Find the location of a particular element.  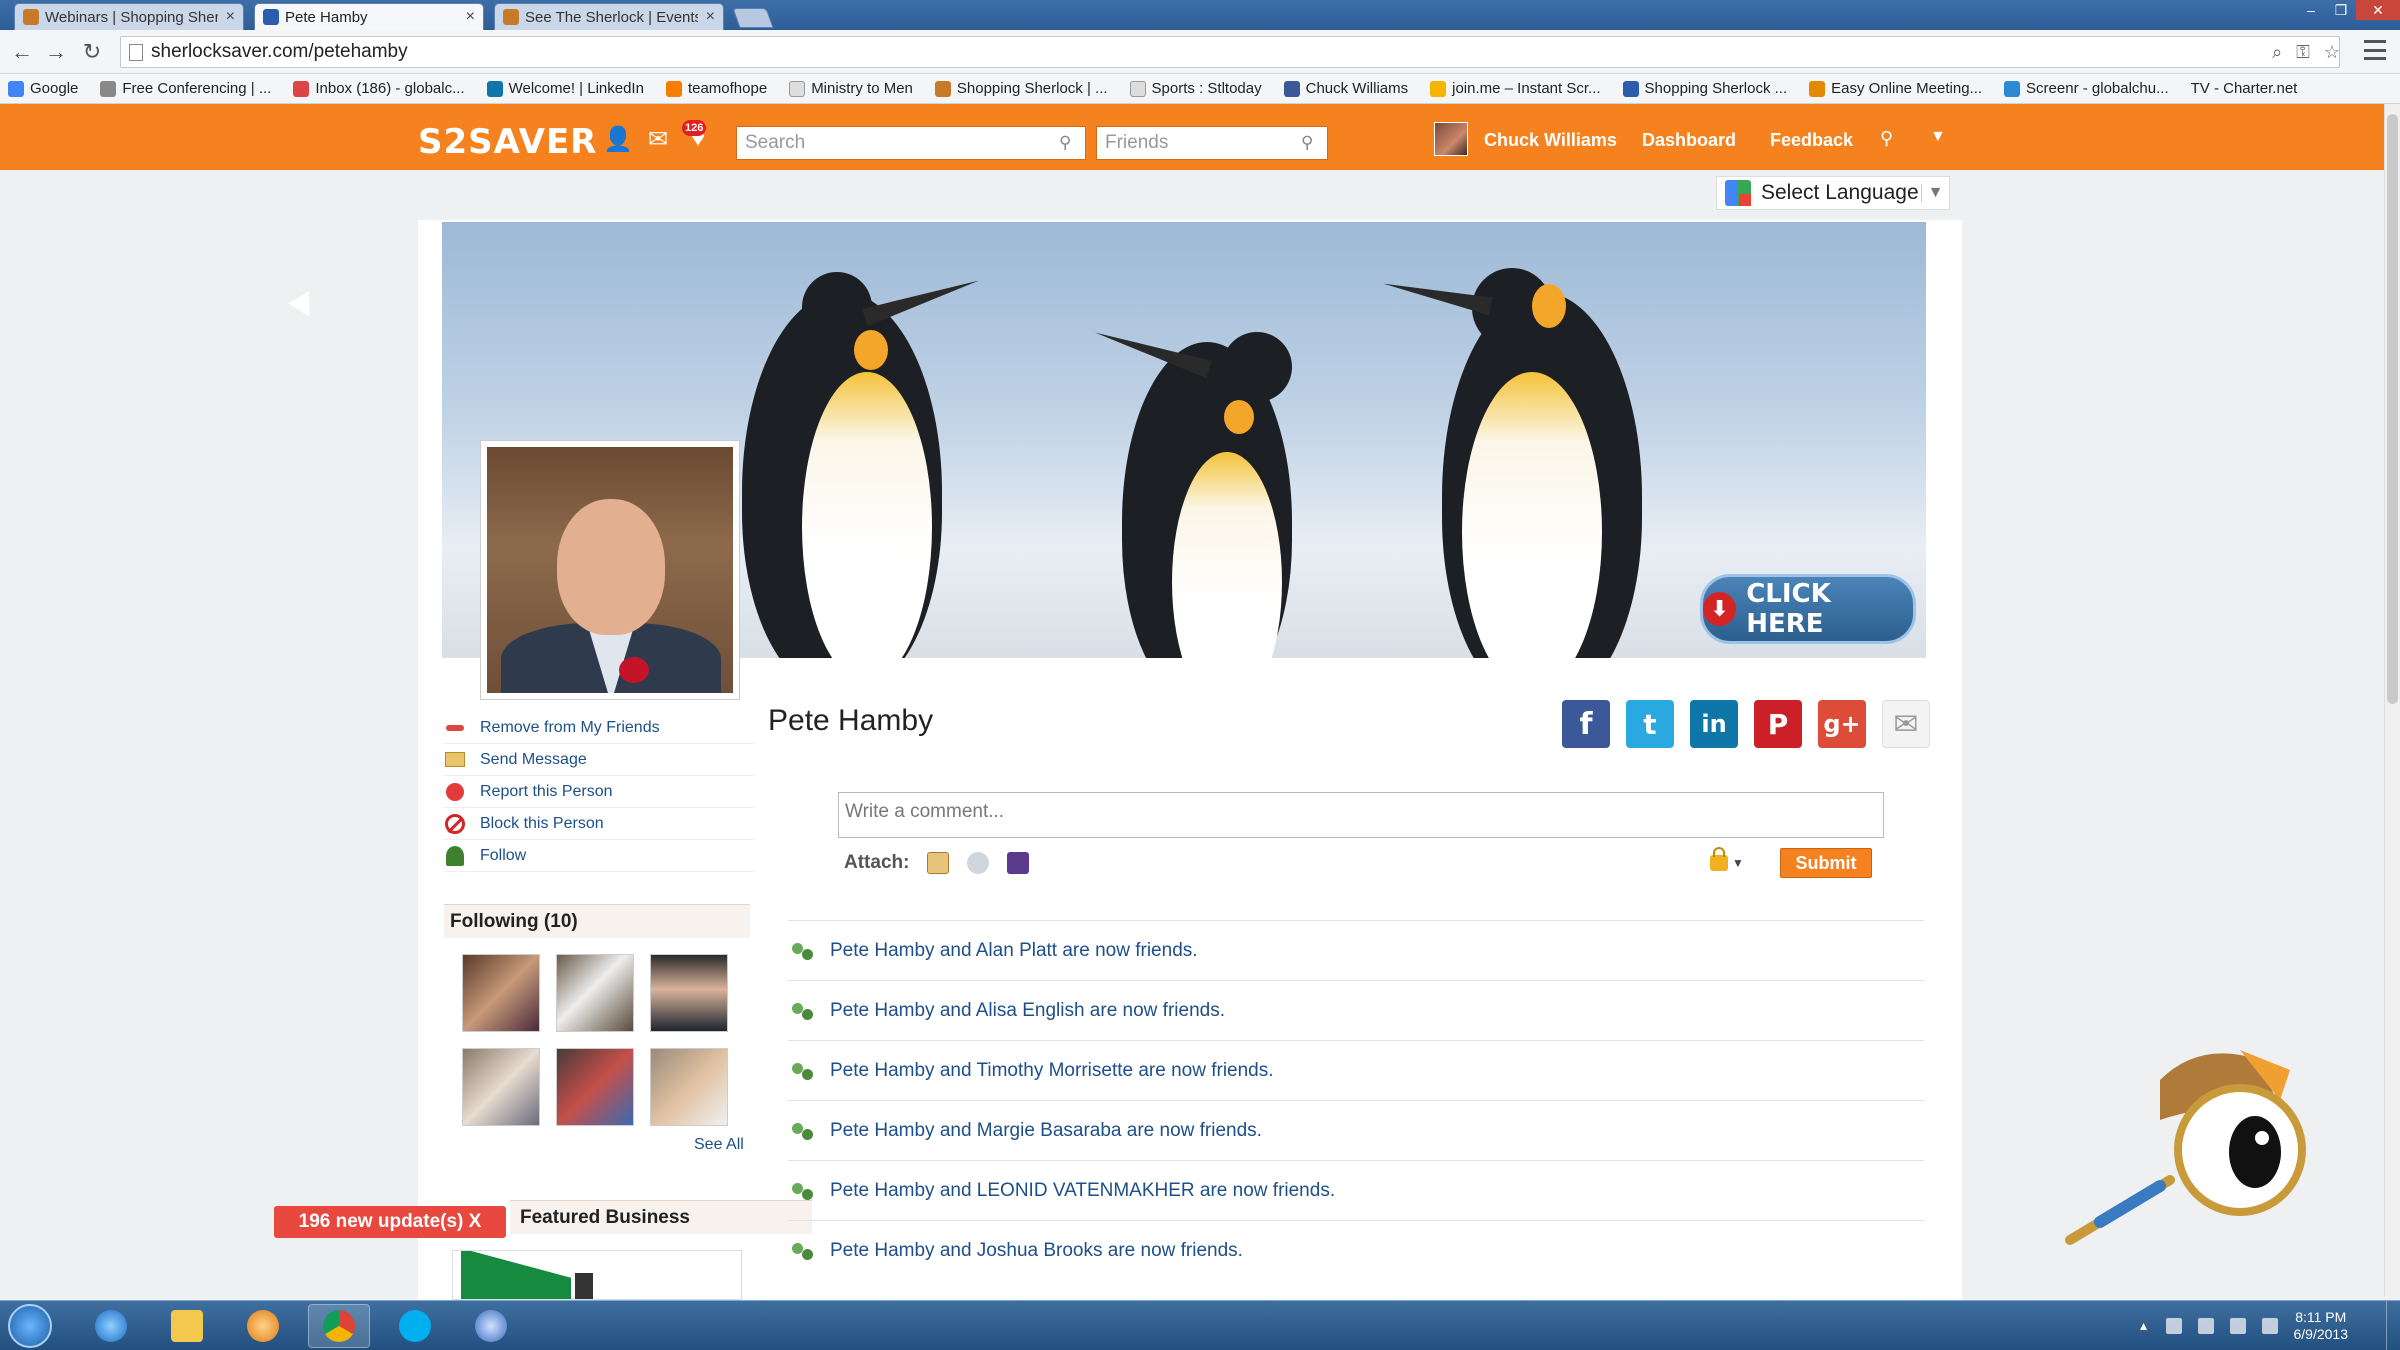

skype-icon is located at coordinates (415, 1326).